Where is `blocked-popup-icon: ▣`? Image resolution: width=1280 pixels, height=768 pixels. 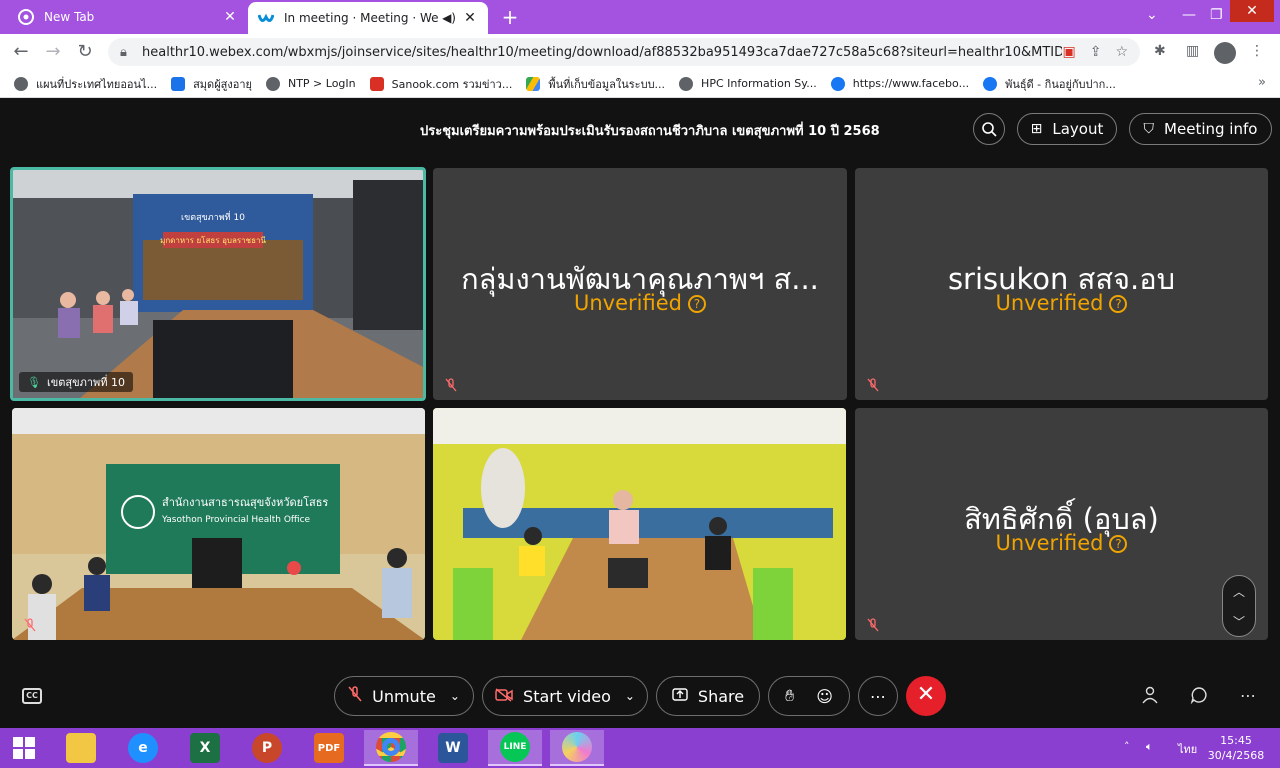 blocked-popup-icon: ▣ is located at coordinates (1068, 52).